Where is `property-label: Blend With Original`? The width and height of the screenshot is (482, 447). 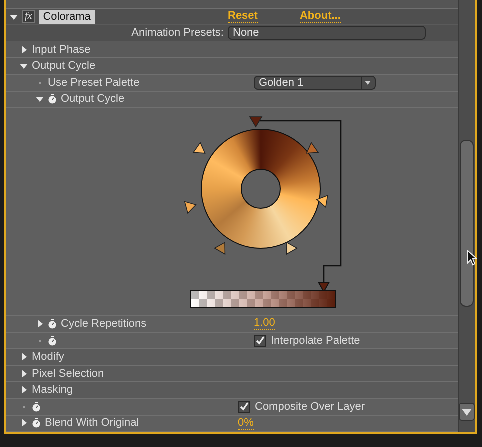
property-label: Blend With Original is located at coordinates (92, 423).